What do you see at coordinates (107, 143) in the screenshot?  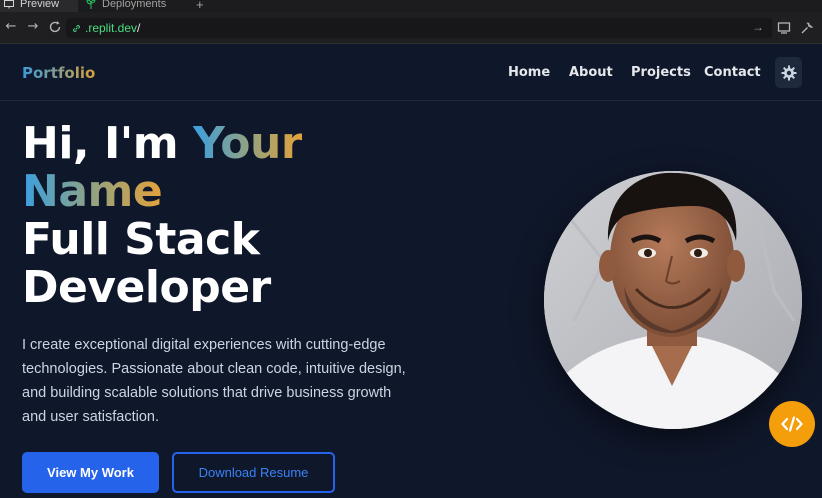 I see `hero-greeting: Hi, I'm` at bounding box center [107, 143].